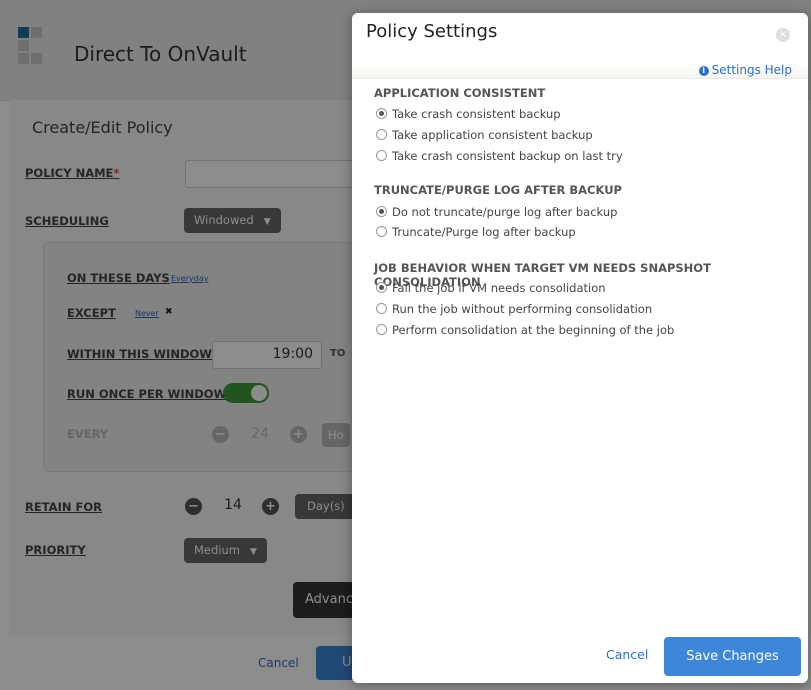 The image size is (811, 690). I want to click on radio-option: Truncate/Purge log after backup, so click(476, 232).